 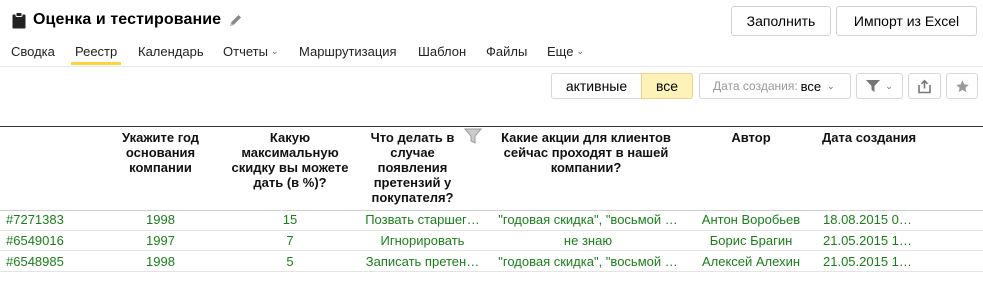 What do you see at coordinates (19, 19) in the screenshot?
I see `clipboard-icon` at bounding box center [19, 19].